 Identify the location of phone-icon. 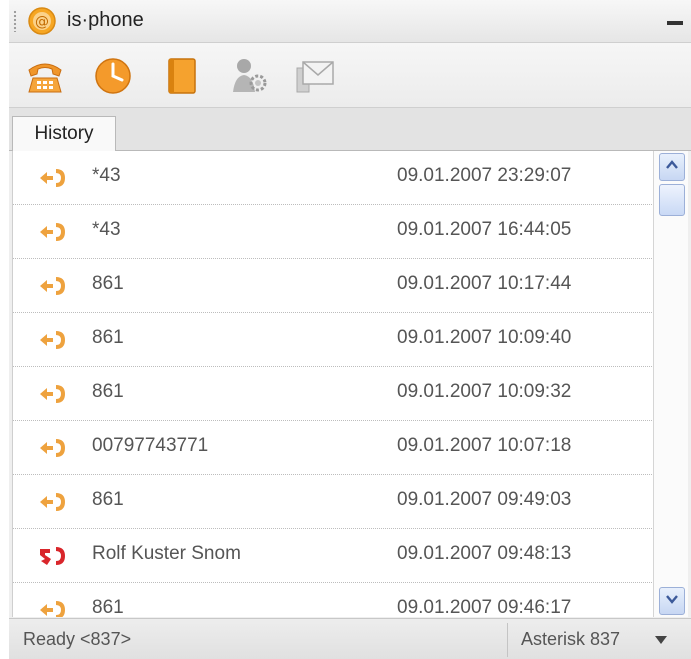
(45, 78).